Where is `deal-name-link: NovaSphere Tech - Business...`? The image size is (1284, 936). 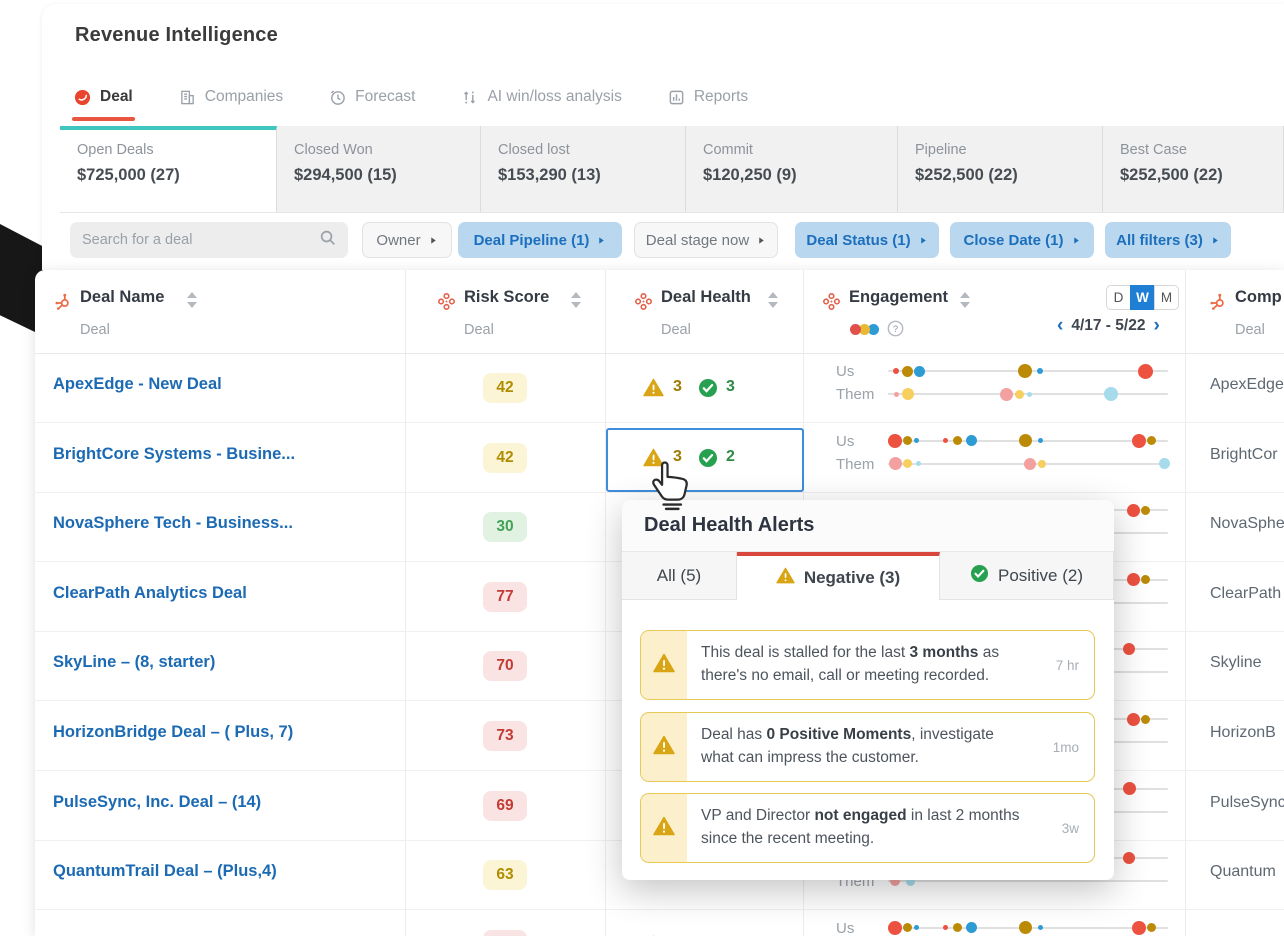
deal-name-link: NovaSphere Tech - Business... is located at coordinates (173, 523).